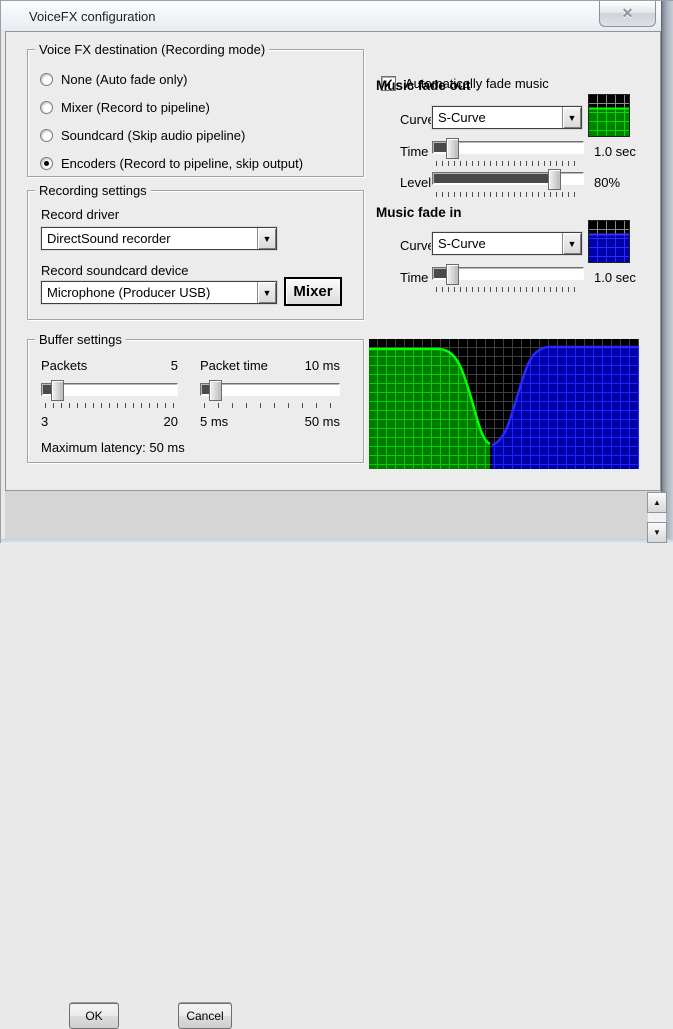 The width and height of the screenshot is (673, 1029). I want to click on buffer-group-title: Buffer settings, so click(80, 339).